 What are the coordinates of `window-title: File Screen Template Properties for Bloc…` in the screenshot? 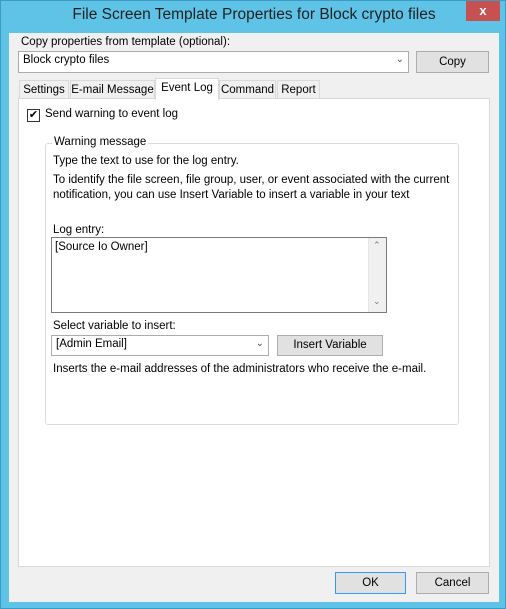 It's located at (254, 14).